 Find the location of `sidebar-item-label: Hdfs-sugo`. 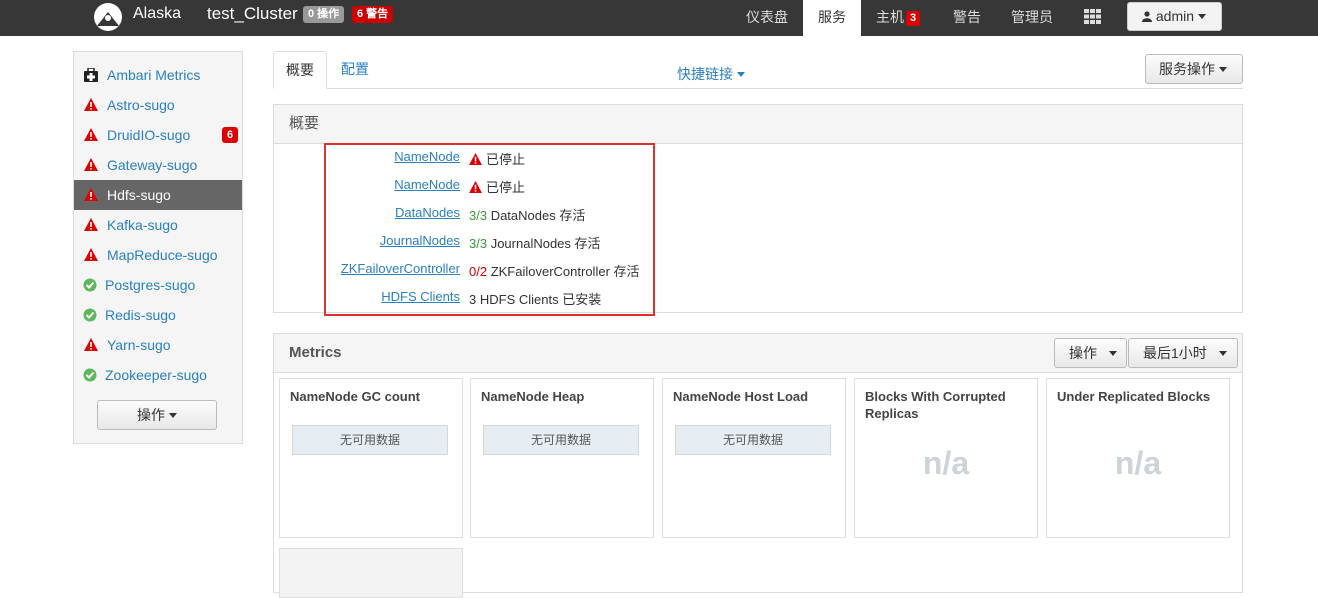

sidebar-item-label: Hdfs-sugo is located at coordinates (139, 195).